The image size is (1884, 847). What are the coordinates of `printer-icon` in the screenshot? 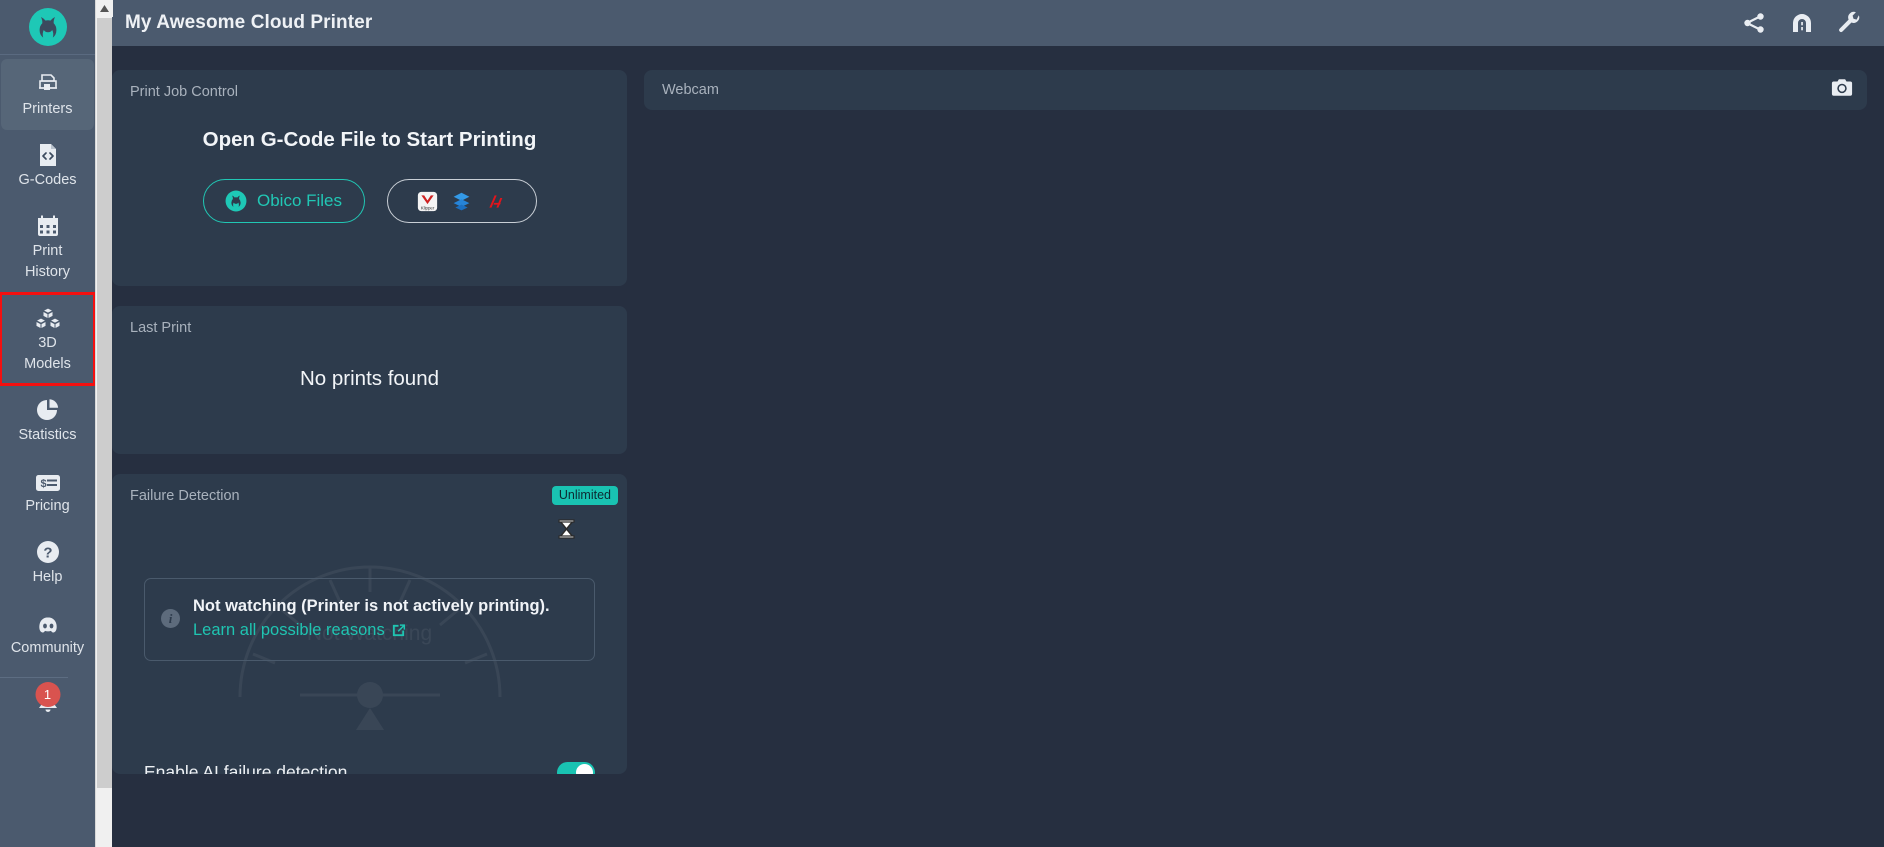 It's located at (48, 83).